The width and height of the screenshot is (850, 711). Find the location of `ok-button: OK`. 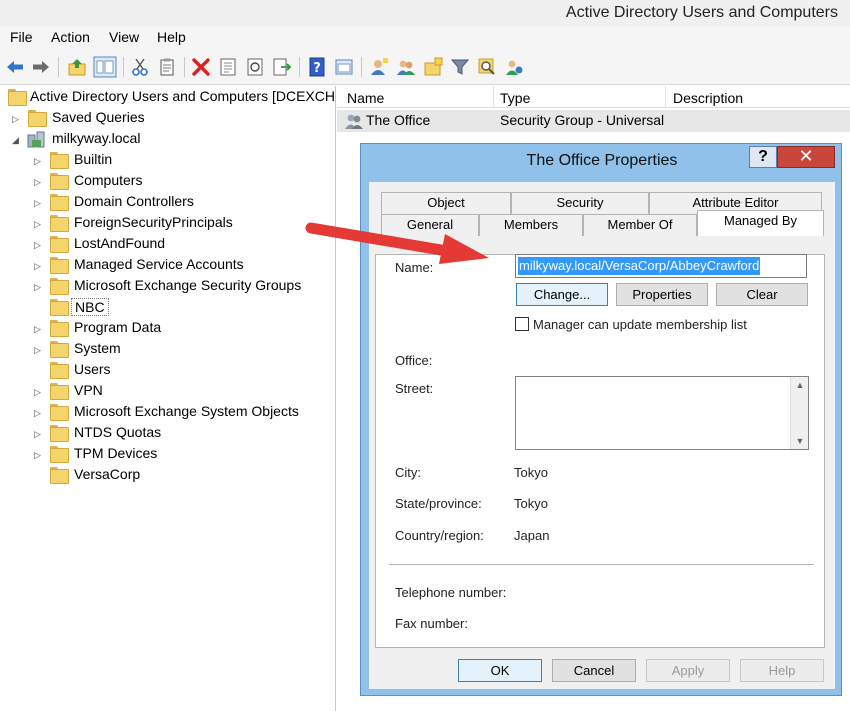

ok-button: OK is located at coordinates (500, 670).